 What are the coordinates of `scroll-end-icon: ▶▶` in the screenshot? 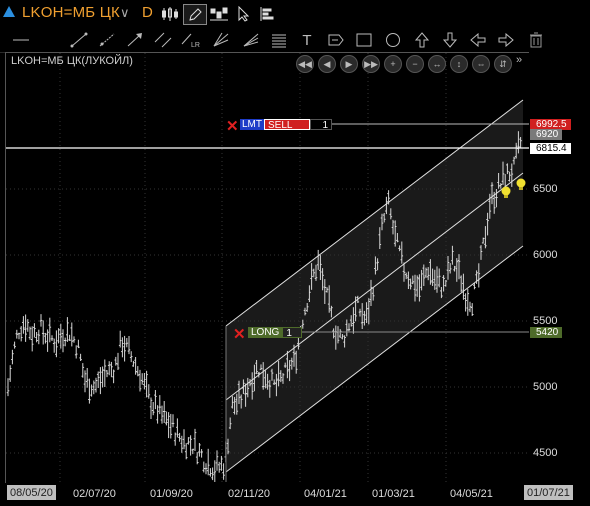 It's located at (371, 64).